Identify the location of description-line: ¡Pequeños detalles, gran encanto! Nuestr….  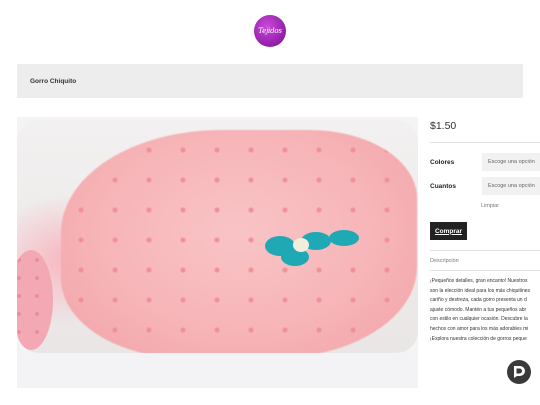
(479, 281).